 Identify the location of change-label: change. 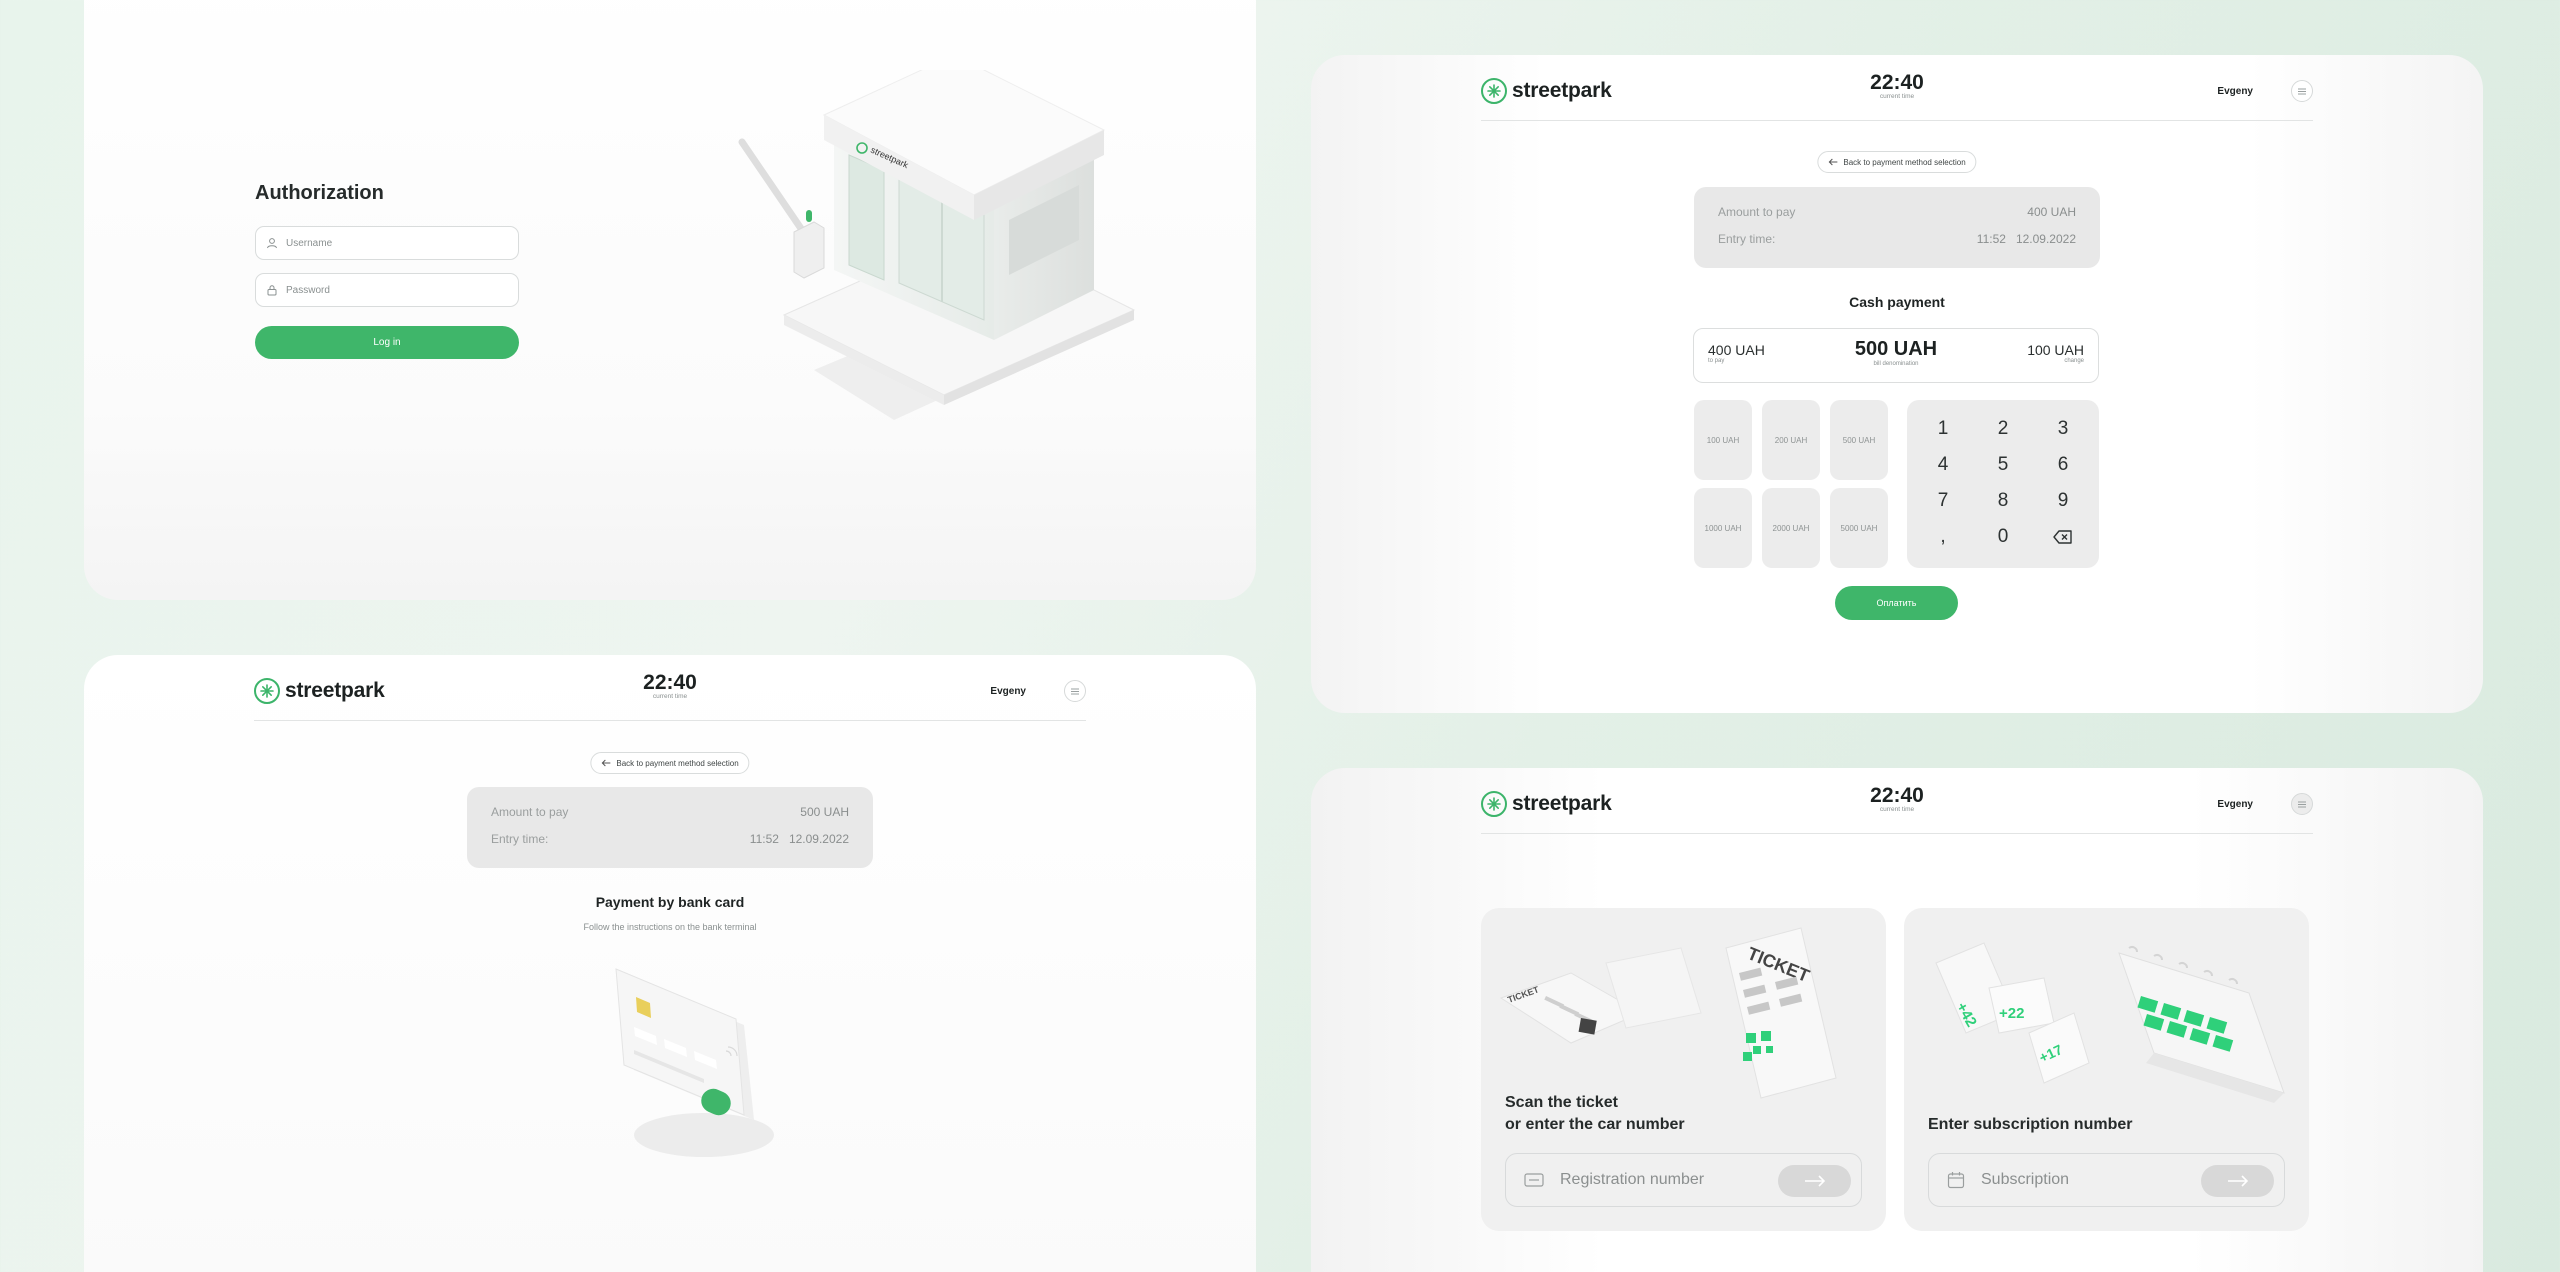
(2074, 361).